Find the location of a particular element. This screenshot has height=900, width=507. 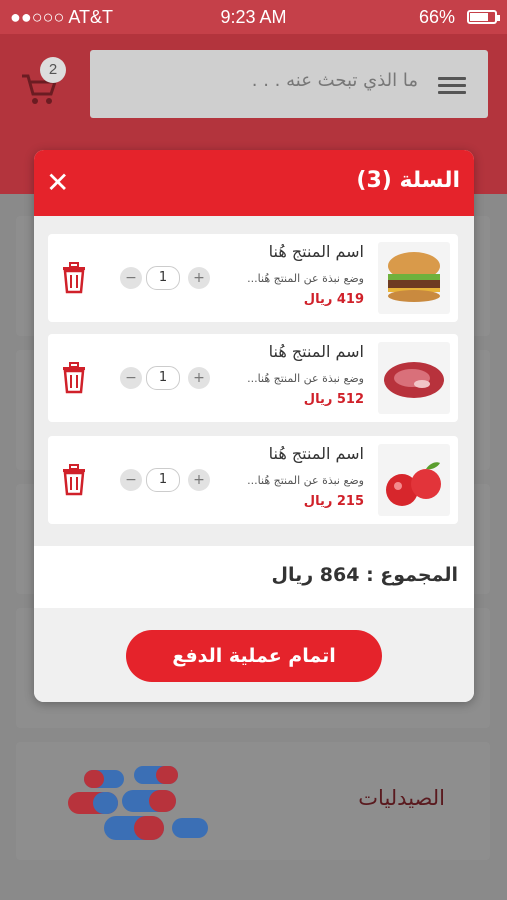

search-placeholder: ما الذي تبحث عنه . . . is located at coordinates (334, 80).